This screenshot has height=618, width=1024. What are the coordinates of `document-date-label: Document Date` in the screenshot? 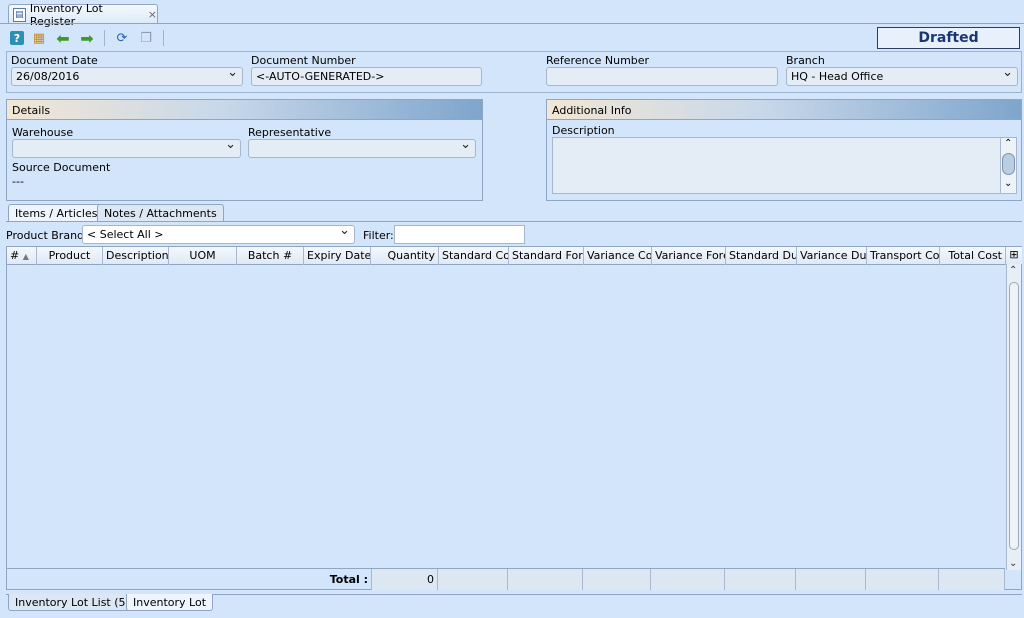 It's located at (54, 60).